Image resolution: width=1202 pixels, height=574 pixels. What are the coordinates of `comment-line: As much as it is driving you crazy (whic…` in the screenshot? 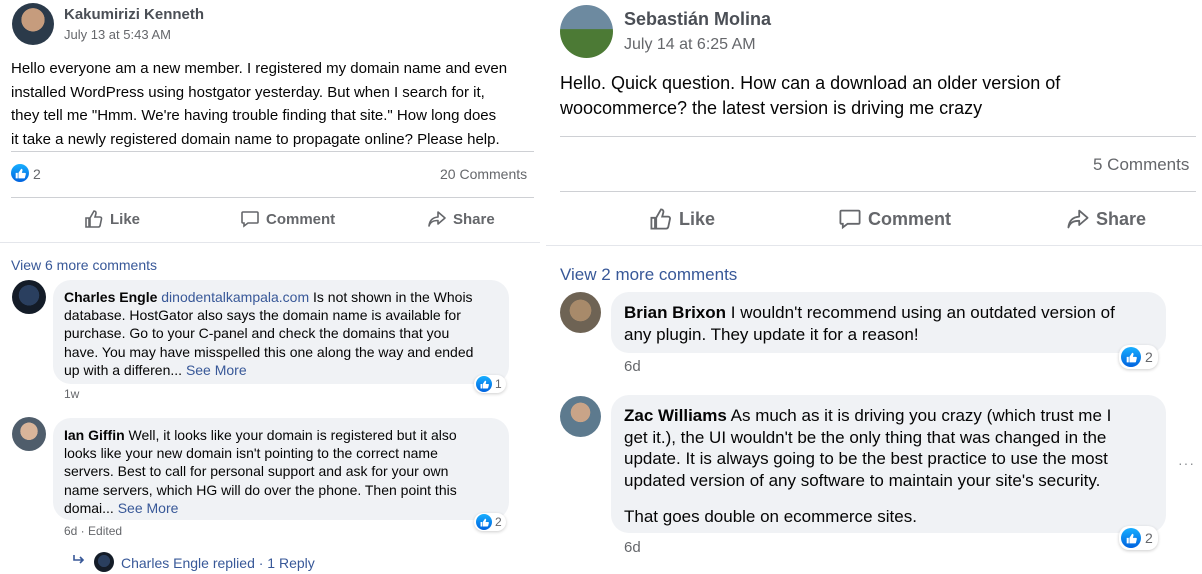 It's located at (919, 415).